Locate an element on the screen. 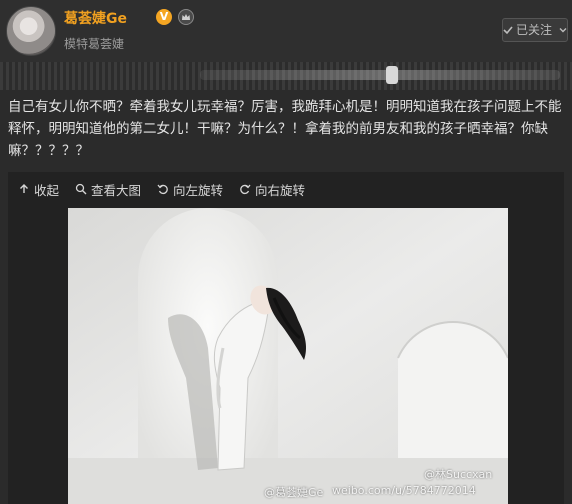 This screenshot has height=504, width=572. collapse-label: 收起 is located at coordinates (47, 190).